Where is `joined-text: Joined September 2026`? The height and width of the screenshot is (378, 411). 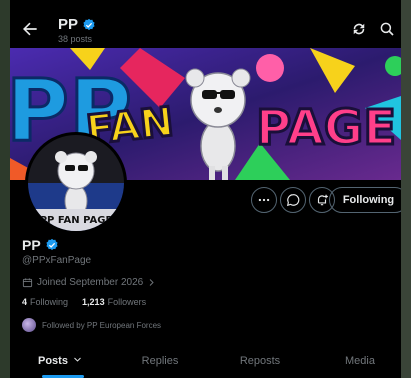
joined-text: Joined September 2026 is located at coordinates (90, 282).